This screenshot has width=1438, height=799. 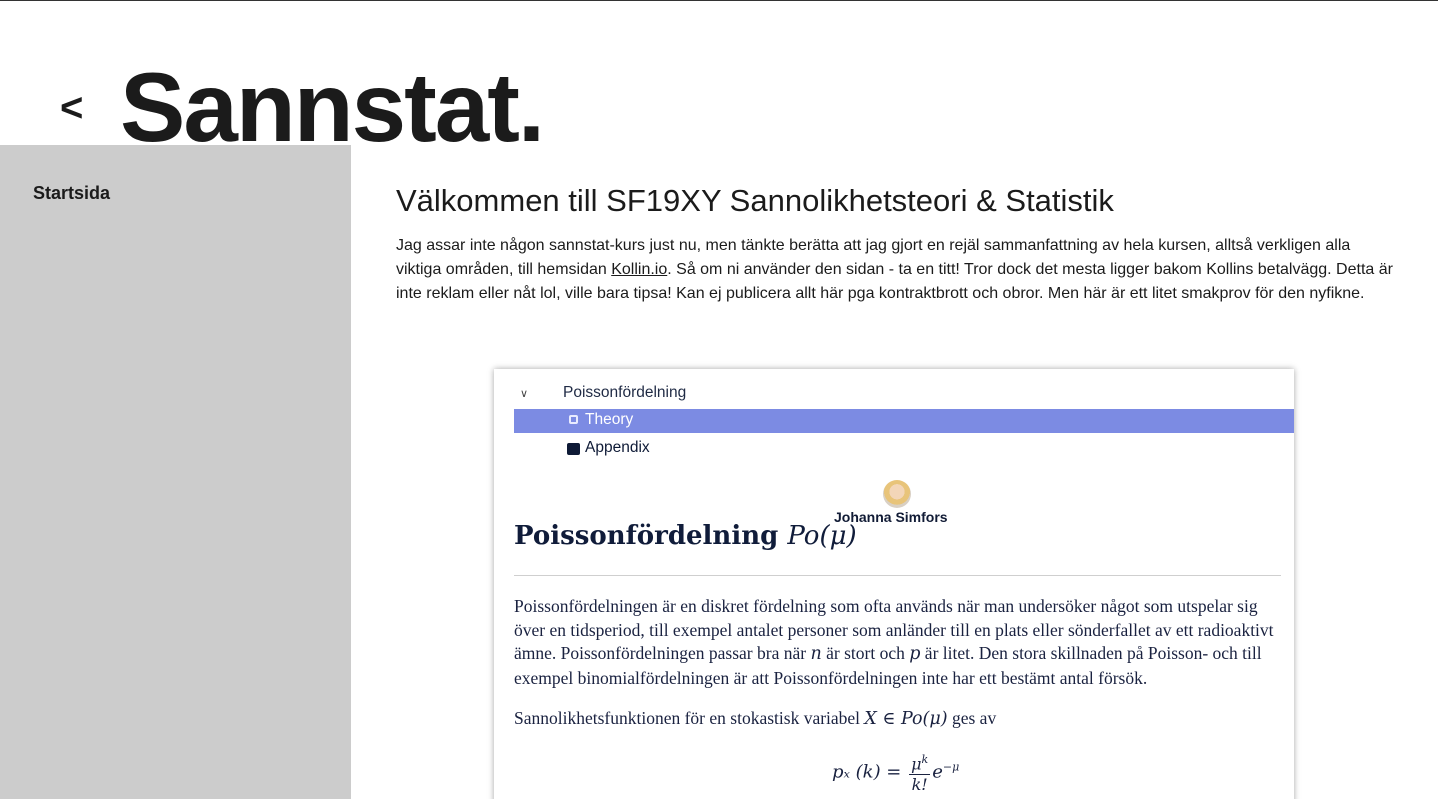 I want to click on author-avatar, so click(x=897, y=494).